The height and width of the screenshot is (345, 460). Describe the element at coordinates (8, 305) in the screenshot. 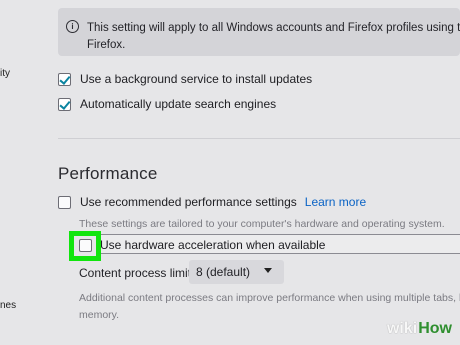

I see `sidebar-item-label: nes` at that location.